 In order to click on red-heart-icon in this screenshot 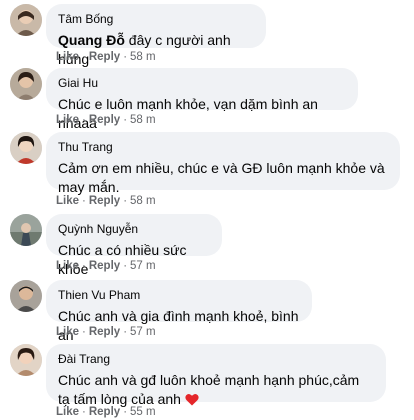, I will do `click(192, 399)`.